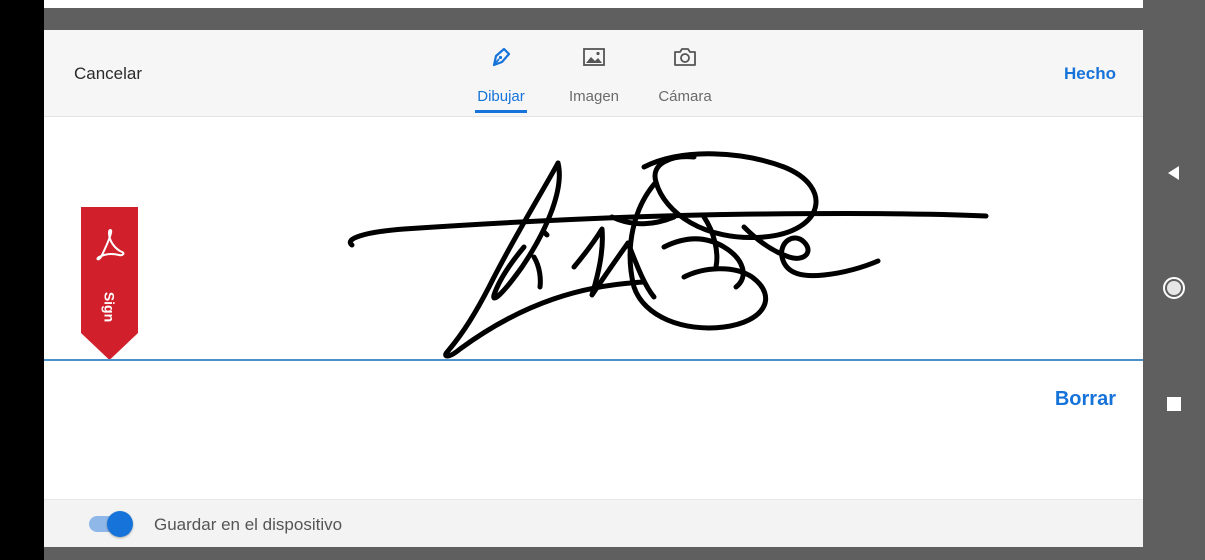  Describe the element at coordinates (1090, 74) in the screenshot. I see `done-button: Hecho` at that location.